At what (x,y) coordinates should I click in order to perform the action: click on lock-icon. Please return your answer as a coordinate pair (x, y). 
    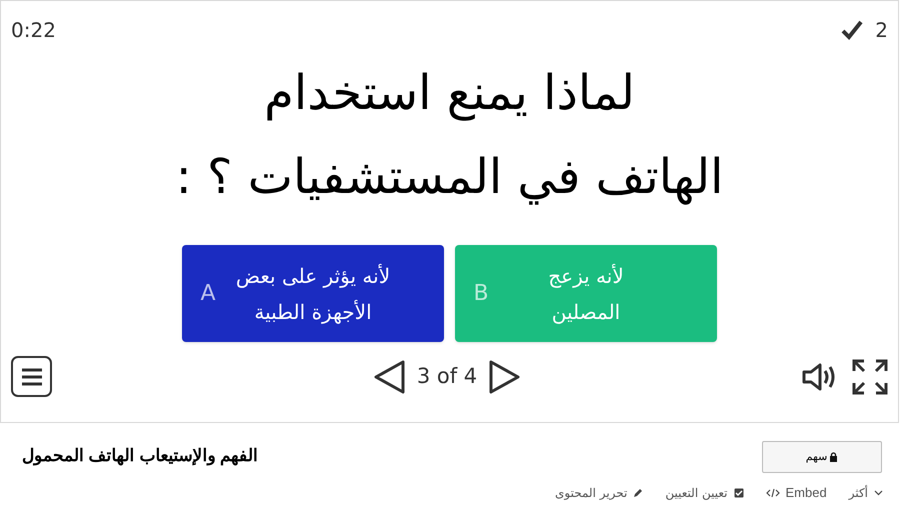
    Looking at the image, I should click on (833, 457).